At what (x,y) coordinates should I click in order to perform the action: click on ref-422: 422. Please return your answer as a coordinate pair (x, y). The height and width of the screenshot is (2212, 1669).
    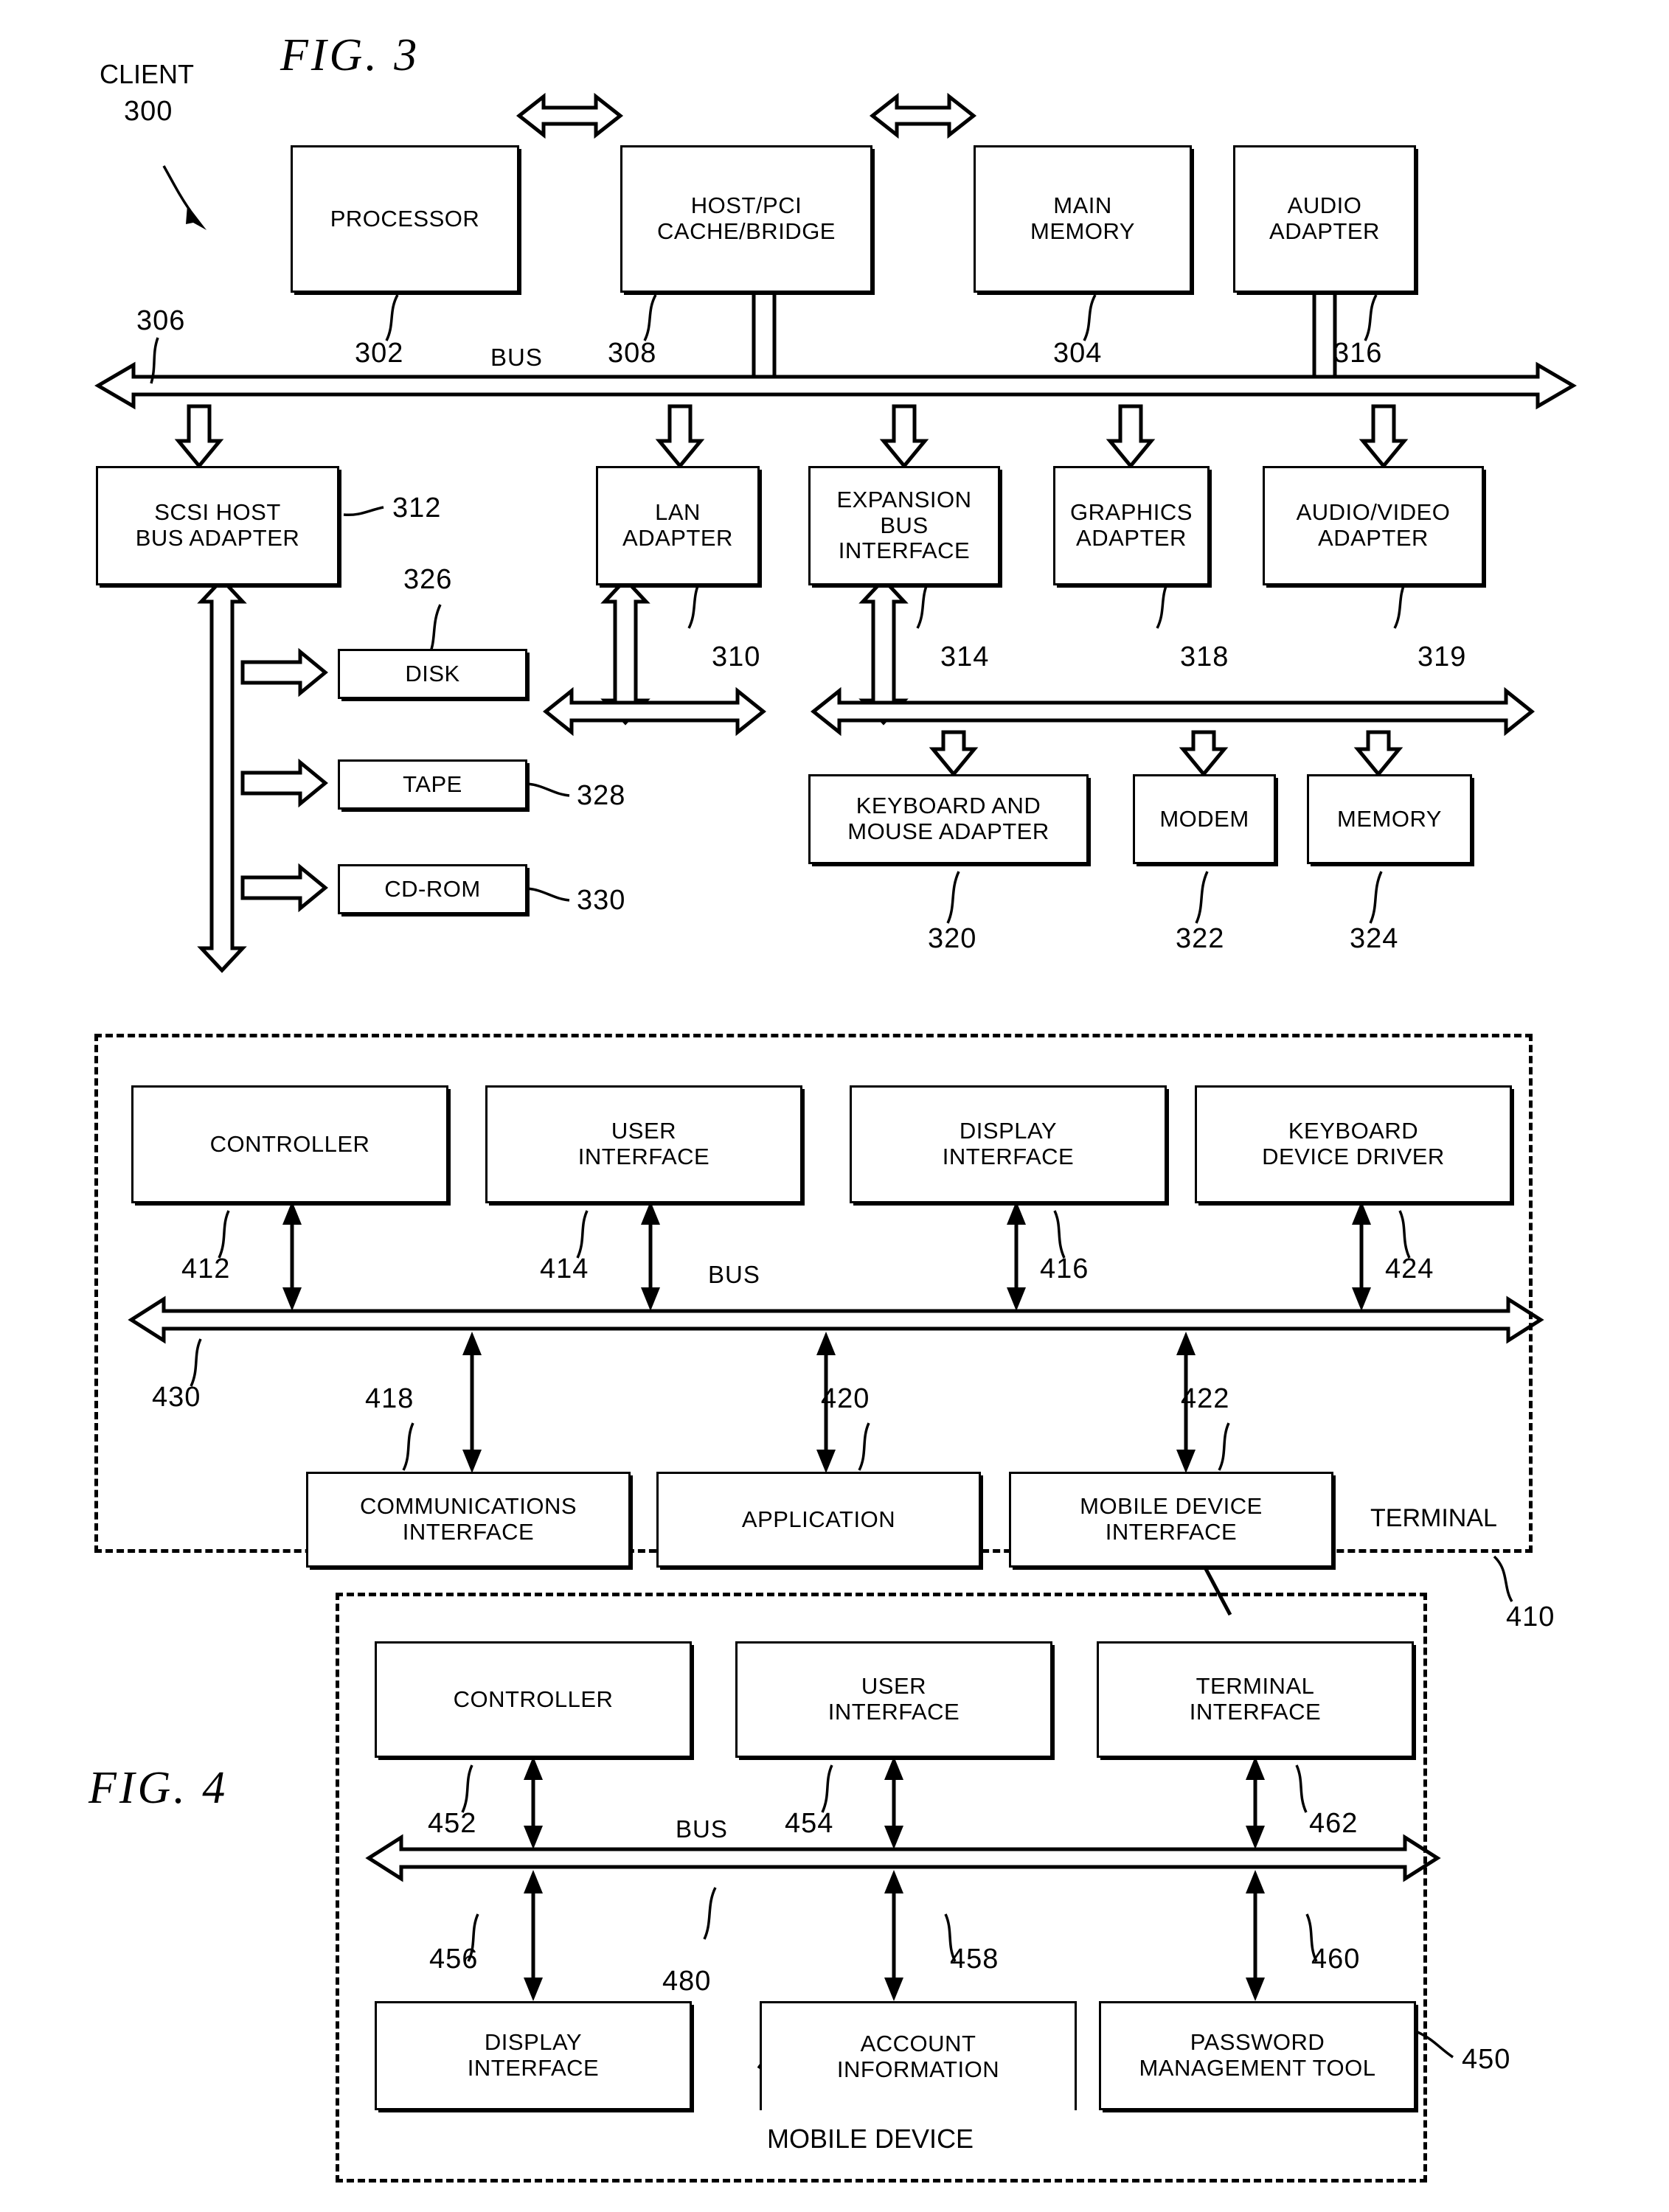
    Looking at the image, I should click on (1205, 1398).